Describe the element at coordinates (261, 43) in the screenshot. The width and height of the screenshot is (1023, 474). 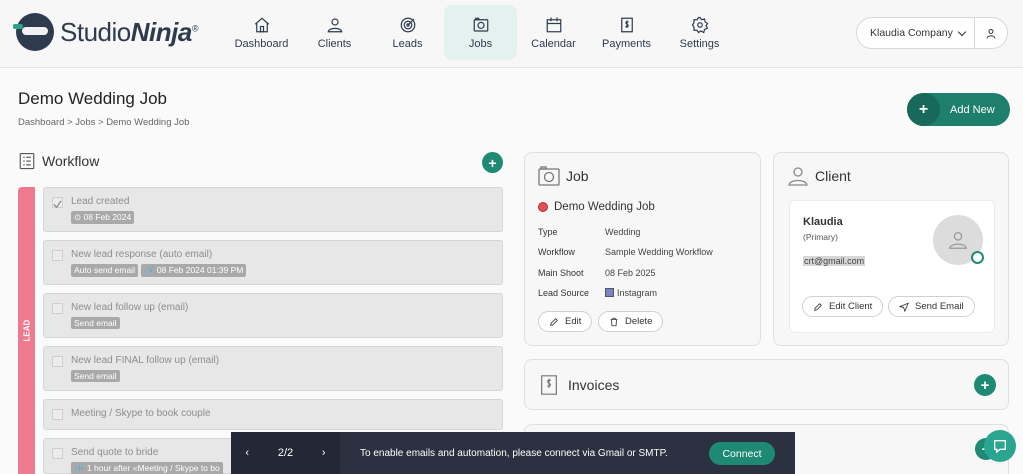
I see `nav-dashboard-label: Dashboard` at that location.